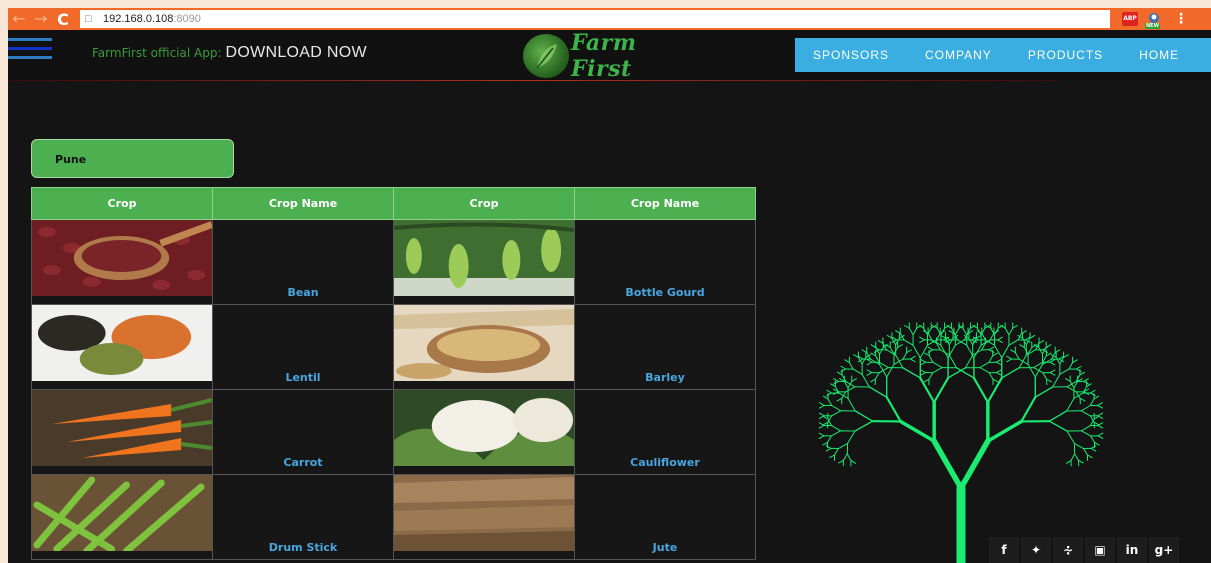  I want to click on url-host: 192.168.0.108, so click(138, 19).